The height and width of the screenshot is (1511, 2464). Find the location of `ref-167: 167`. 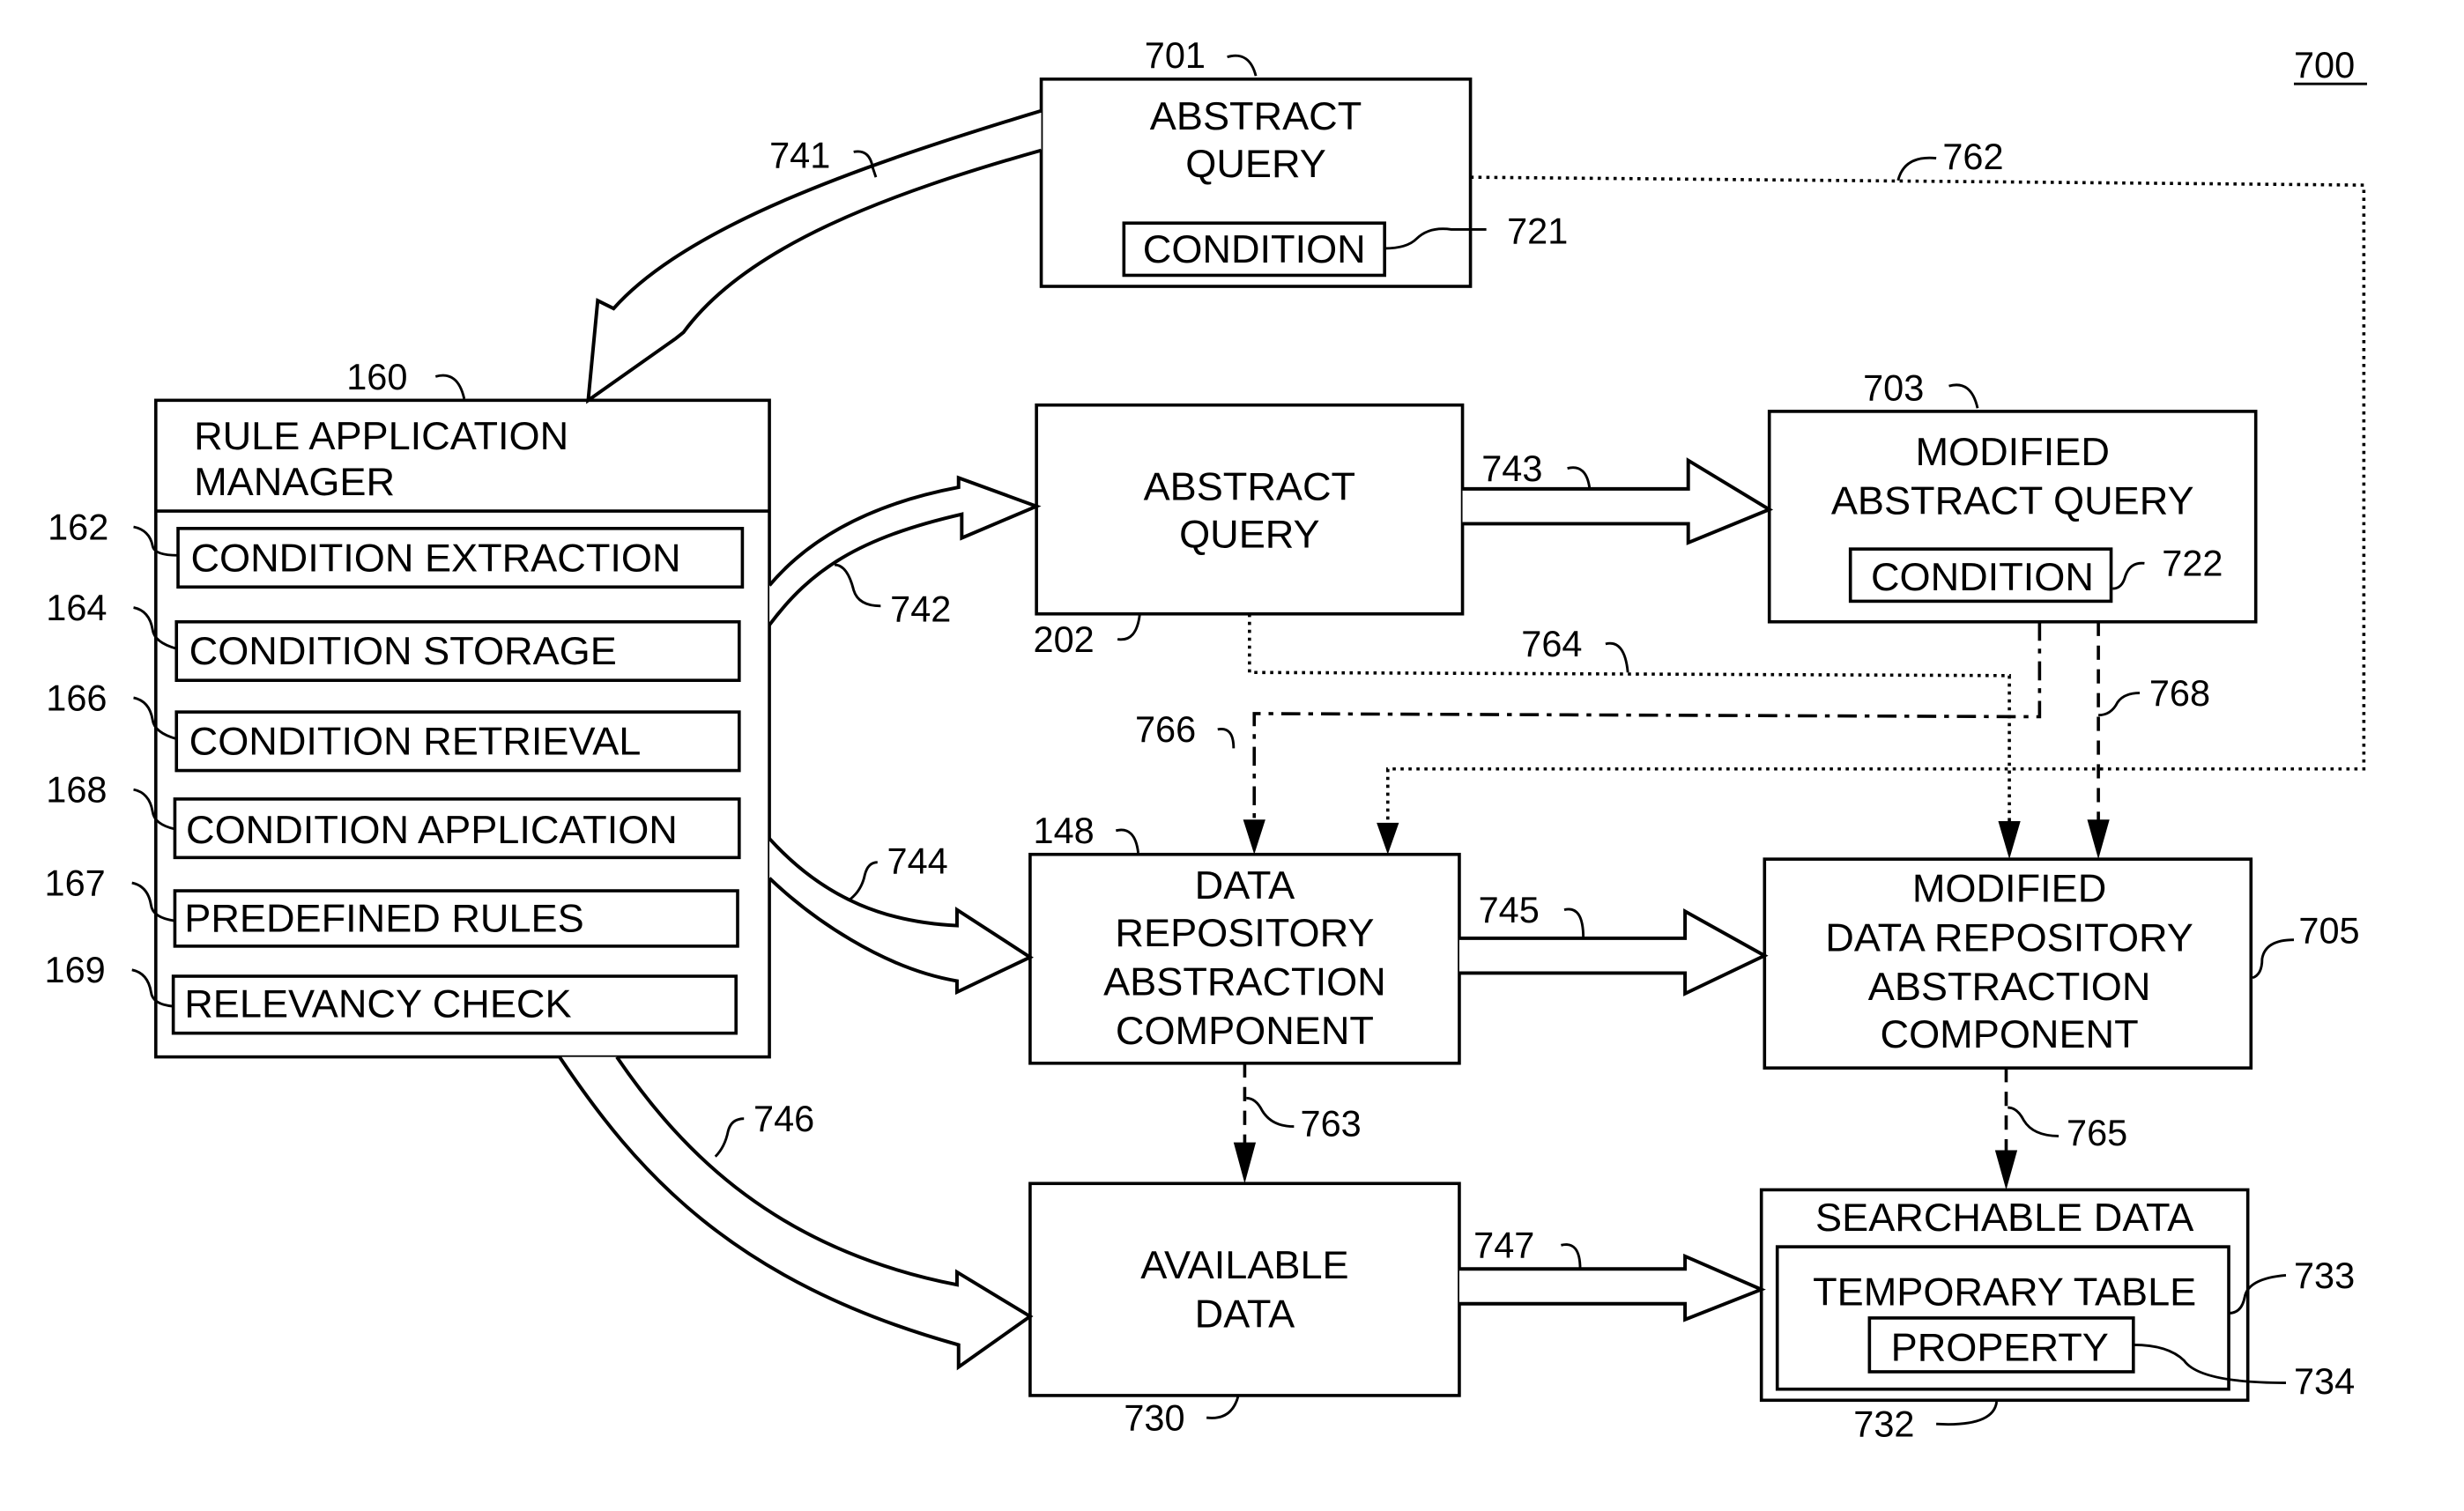

ref-167: 167 is located at coordinates (75, 883).